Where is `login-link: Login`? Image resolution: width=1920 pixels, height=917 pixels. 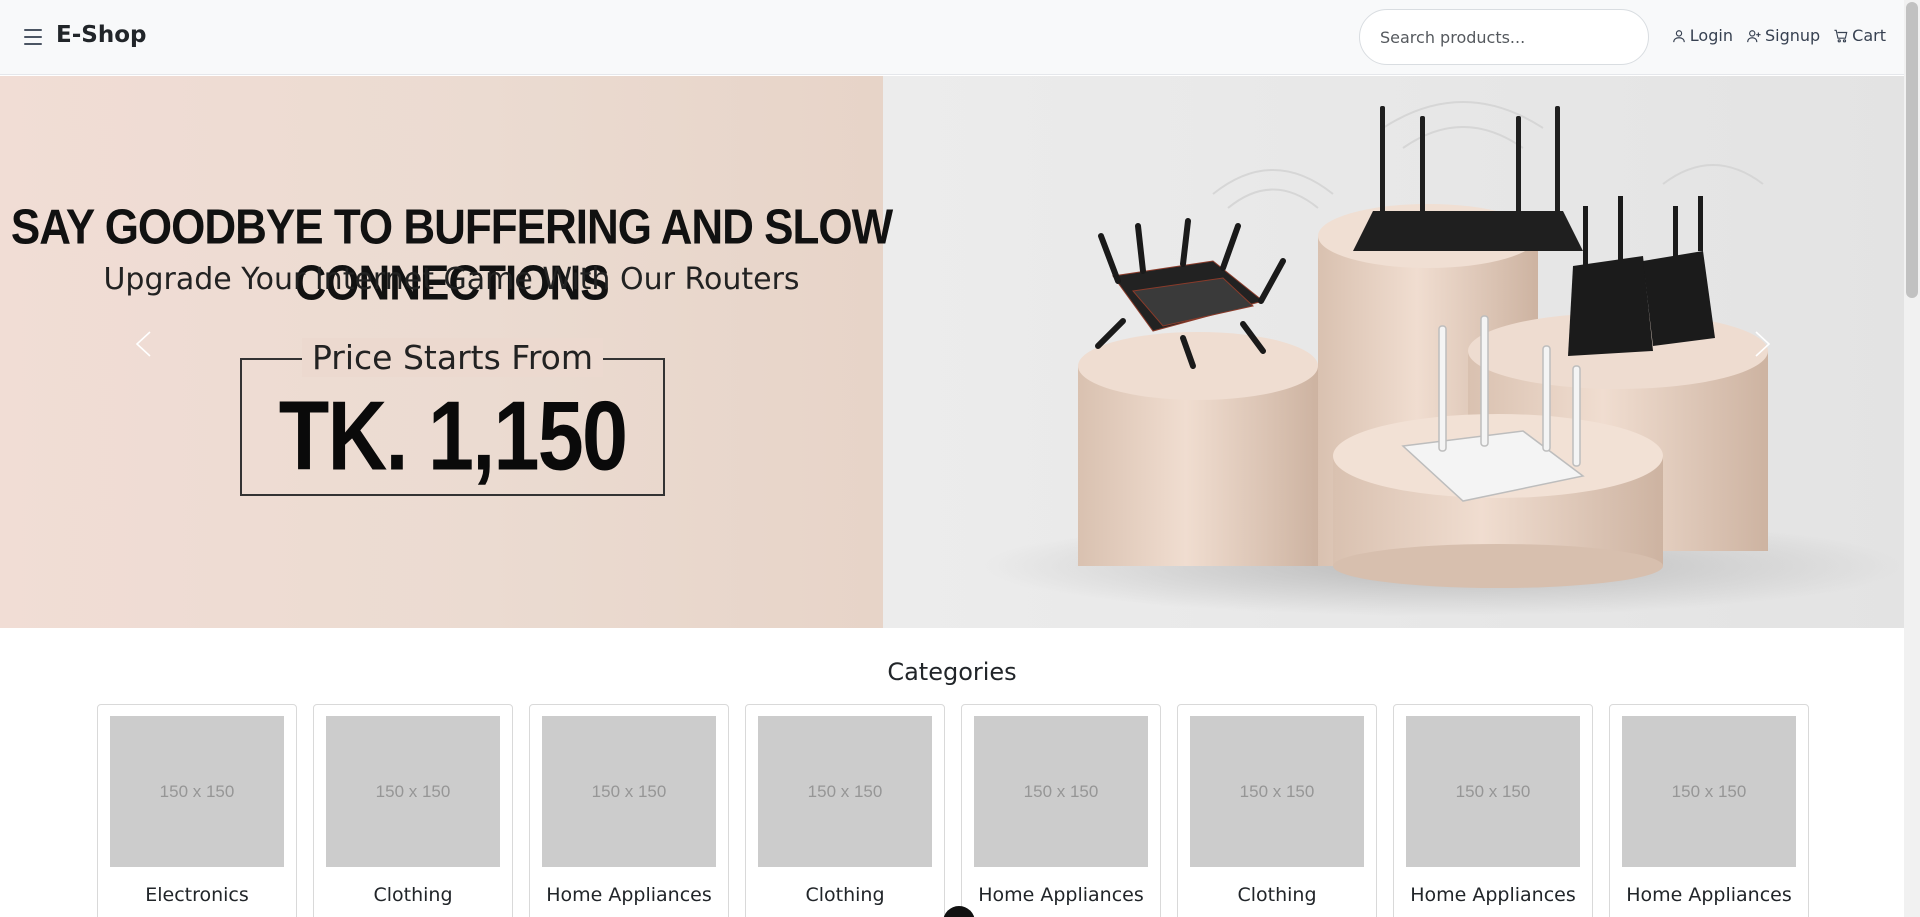
login-link: Login is located at coordinates (1702, 35).